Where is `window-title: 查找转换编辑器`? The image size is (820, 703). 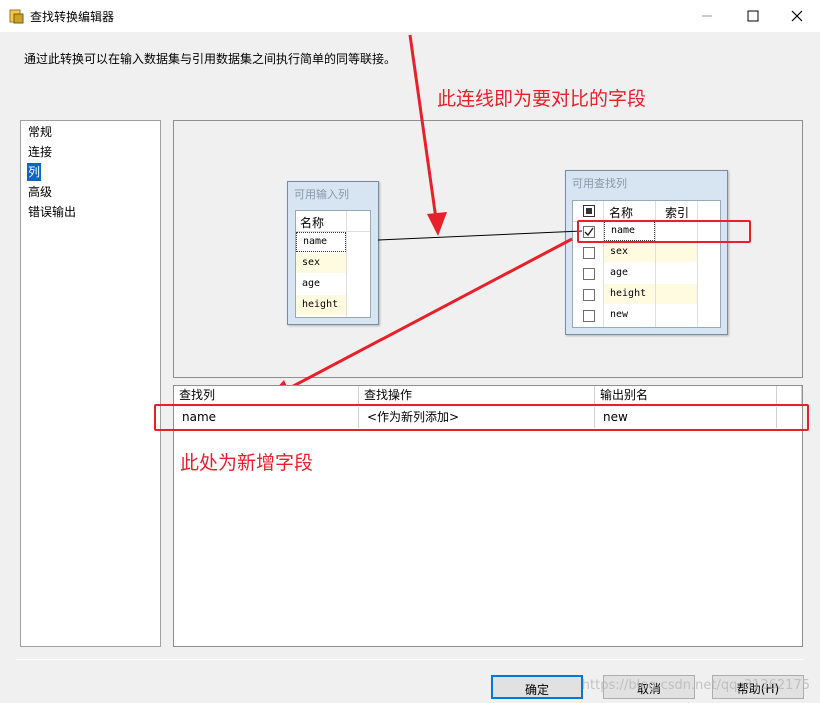 window-title: 查找转换编辑器 is located at coordinates (72, 17).